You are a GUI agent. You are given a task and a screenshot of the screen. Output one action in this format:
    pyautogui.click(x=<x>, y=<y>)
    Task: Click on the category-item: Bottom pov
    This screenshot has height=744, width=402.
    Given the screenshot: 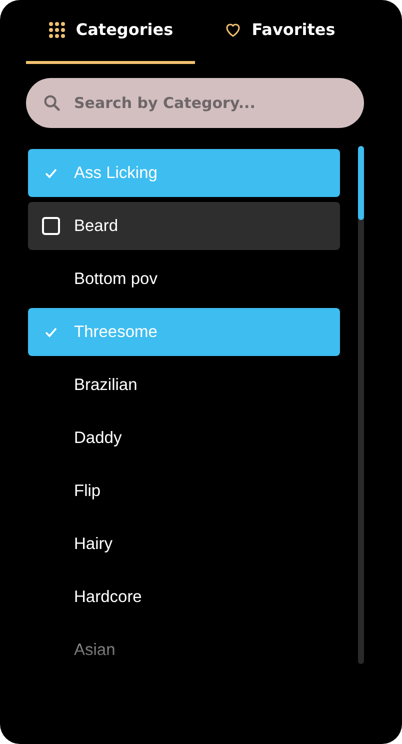 What is the action you would take?
    pyautogui.click(x=184, y=279)
    